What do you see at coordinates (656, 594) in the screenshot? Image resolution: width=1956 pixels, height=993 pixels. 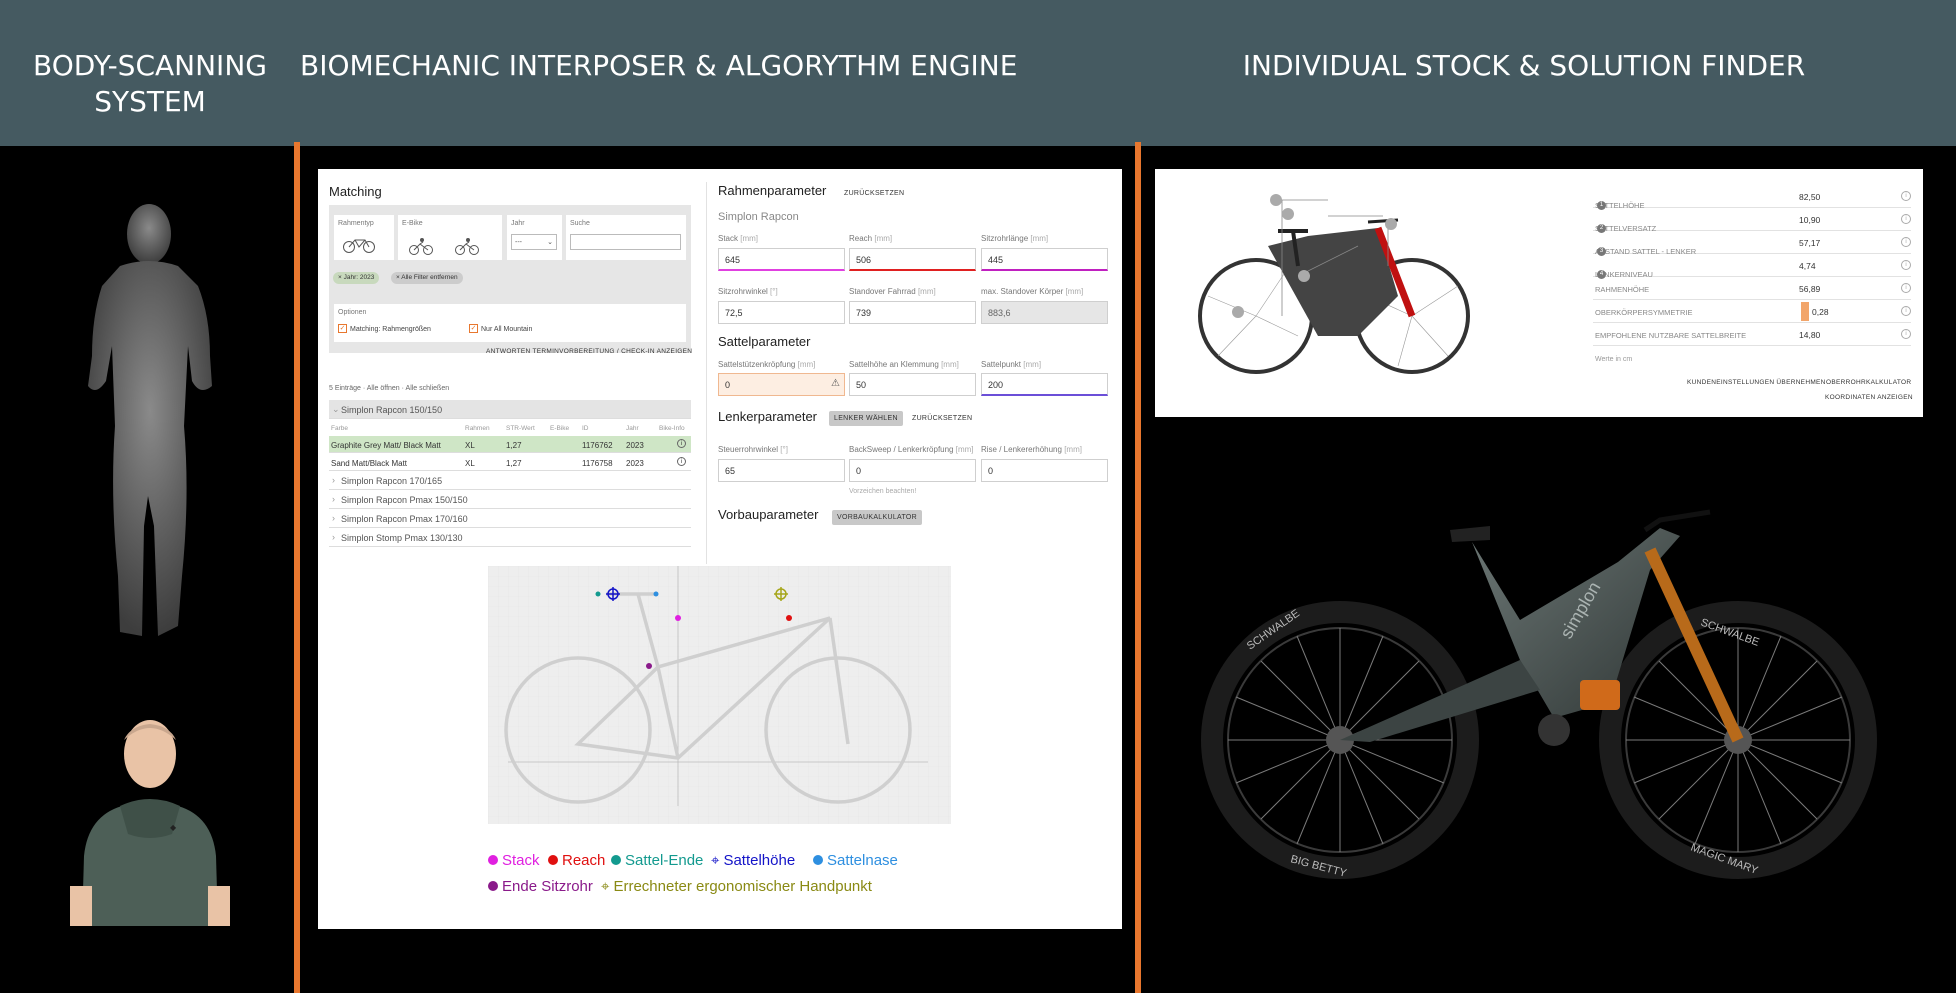 I see `sattelnase-point` at bounding box center [656, 594].